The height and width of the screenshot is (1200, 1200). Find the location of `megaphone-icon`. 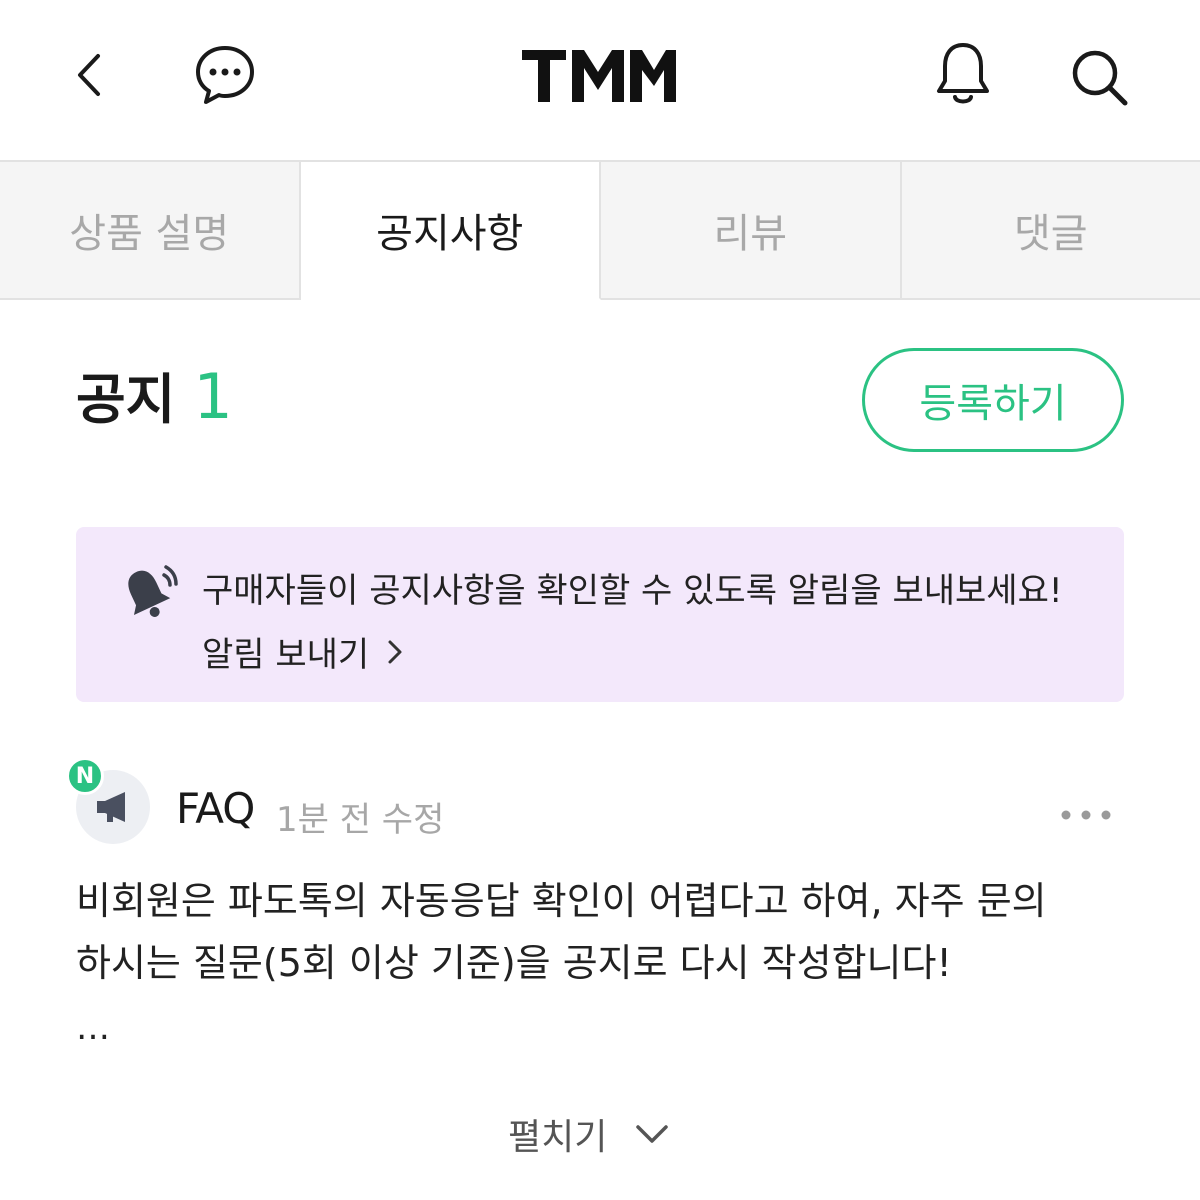

megaphone-icon is located at coordinates (111, 807).